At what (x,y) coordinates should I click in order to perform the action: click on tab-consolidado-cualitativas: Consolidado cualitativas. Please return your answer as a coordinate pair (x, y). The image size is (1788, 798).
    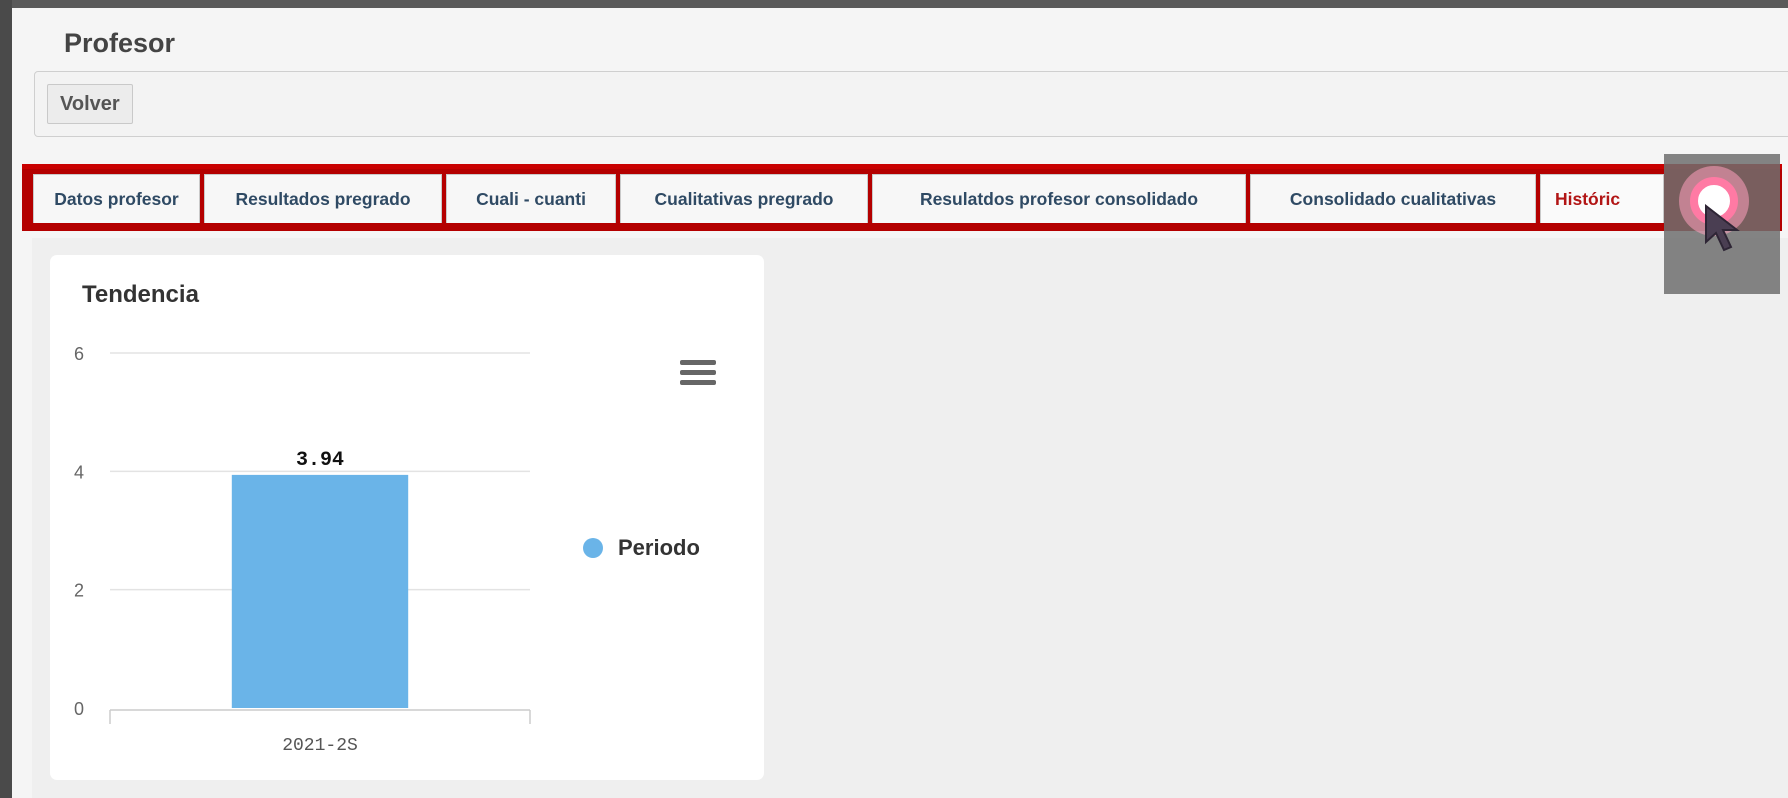
    Looking at the image, I should click on (1393, 198).